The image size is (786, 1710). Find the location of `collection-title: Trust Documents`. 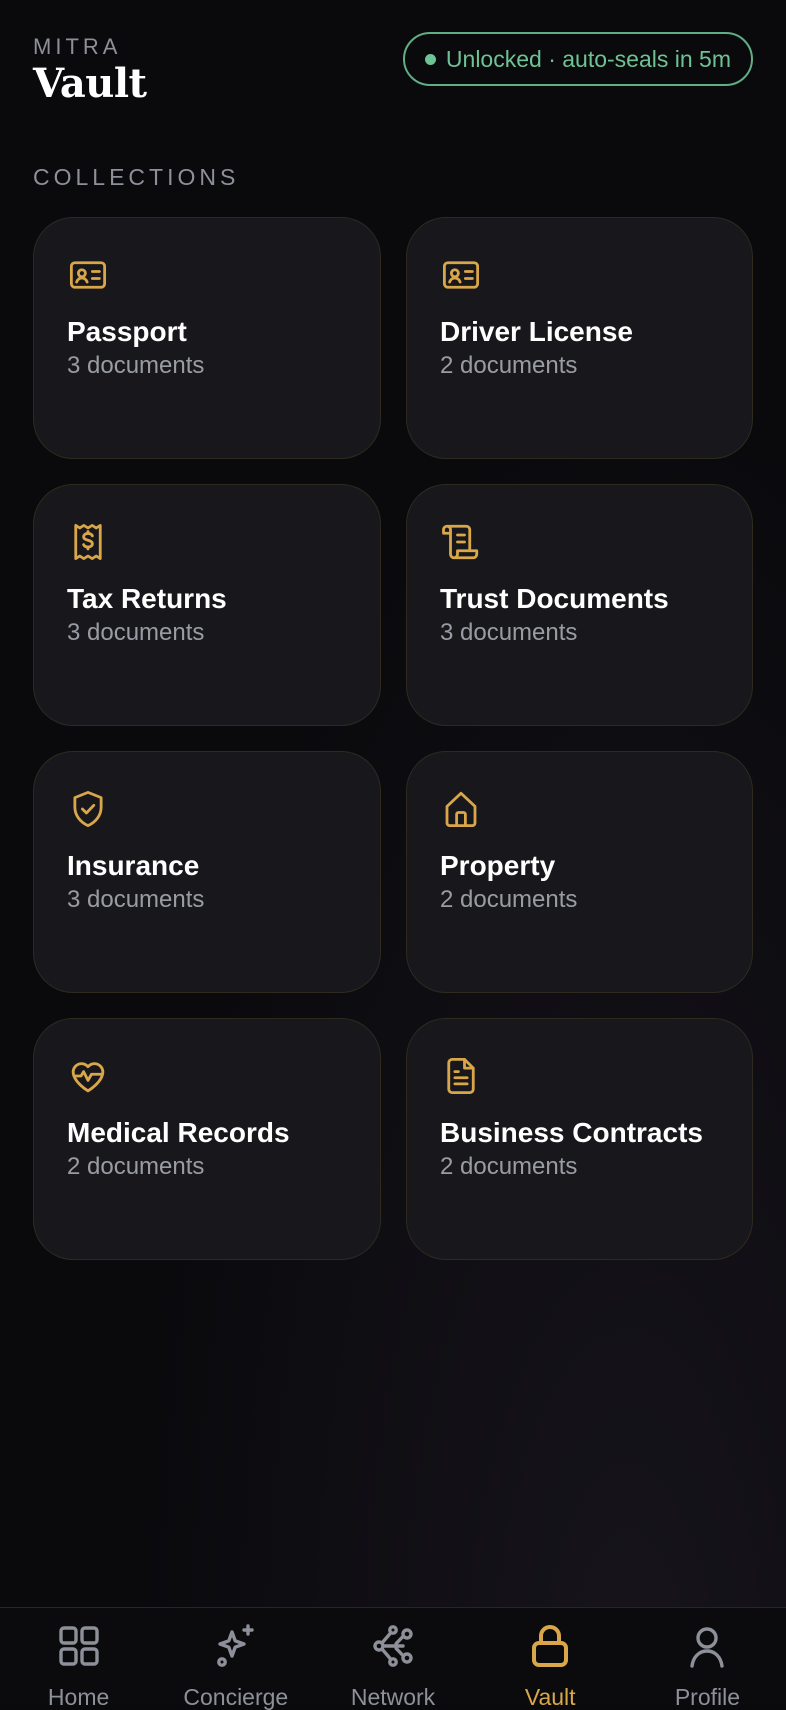

collection-title: Trust Documents is located at coordinates (554, 598).